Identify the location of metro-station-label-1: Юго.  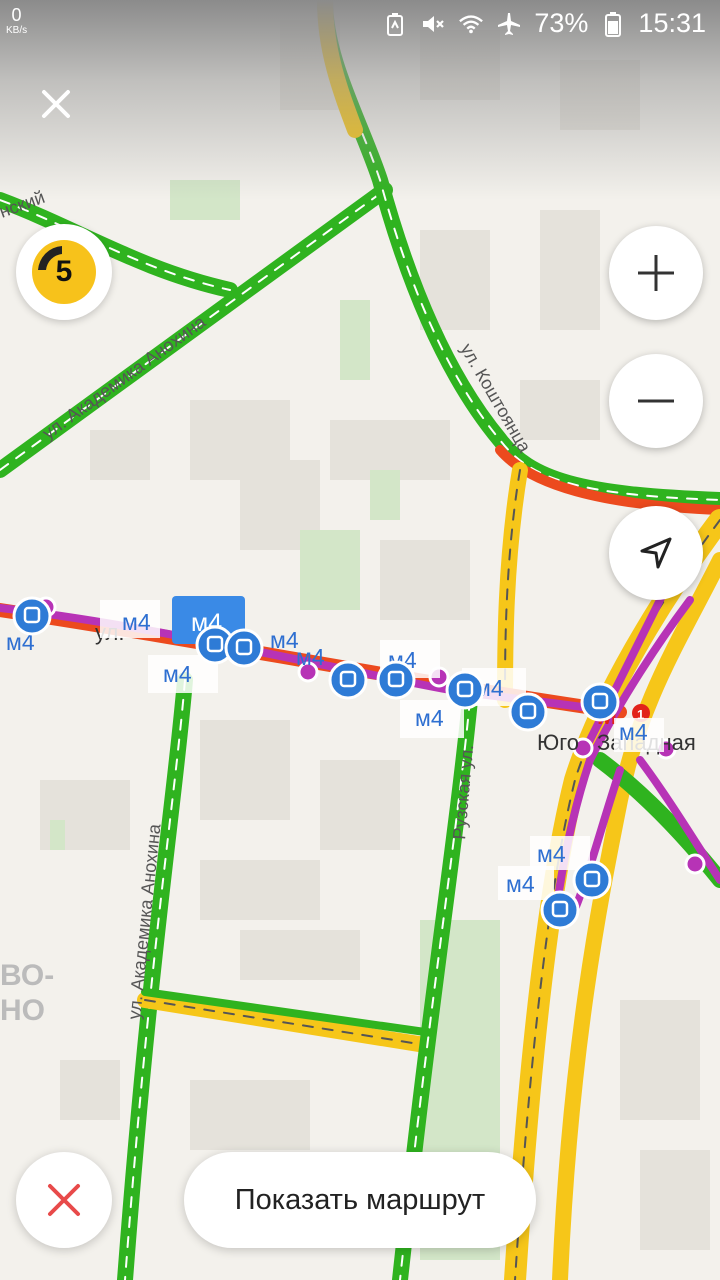
(558, 742).